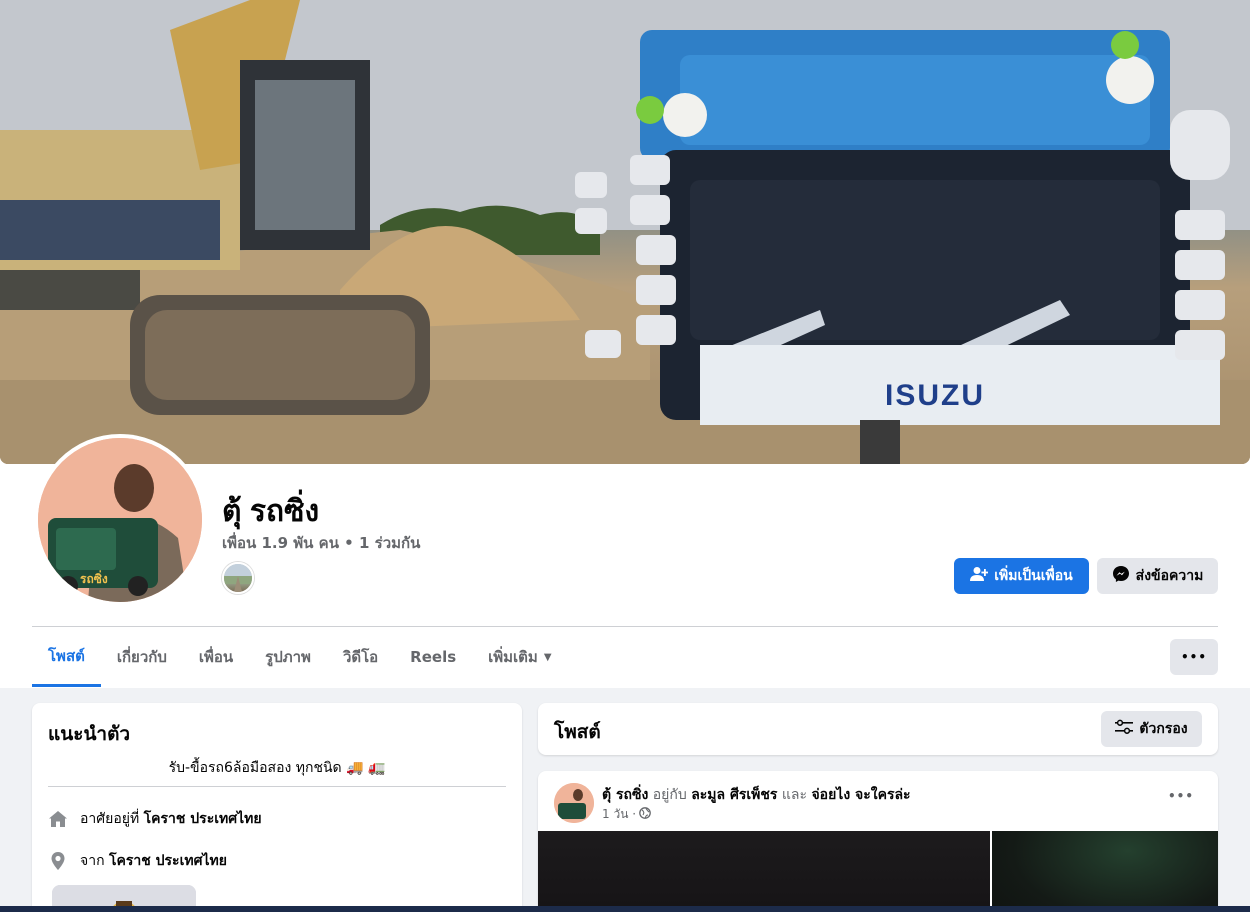 The width and height of the screenshot is (1250, 912). I want to click on mutual-friend-avatar, so click(238, 578).